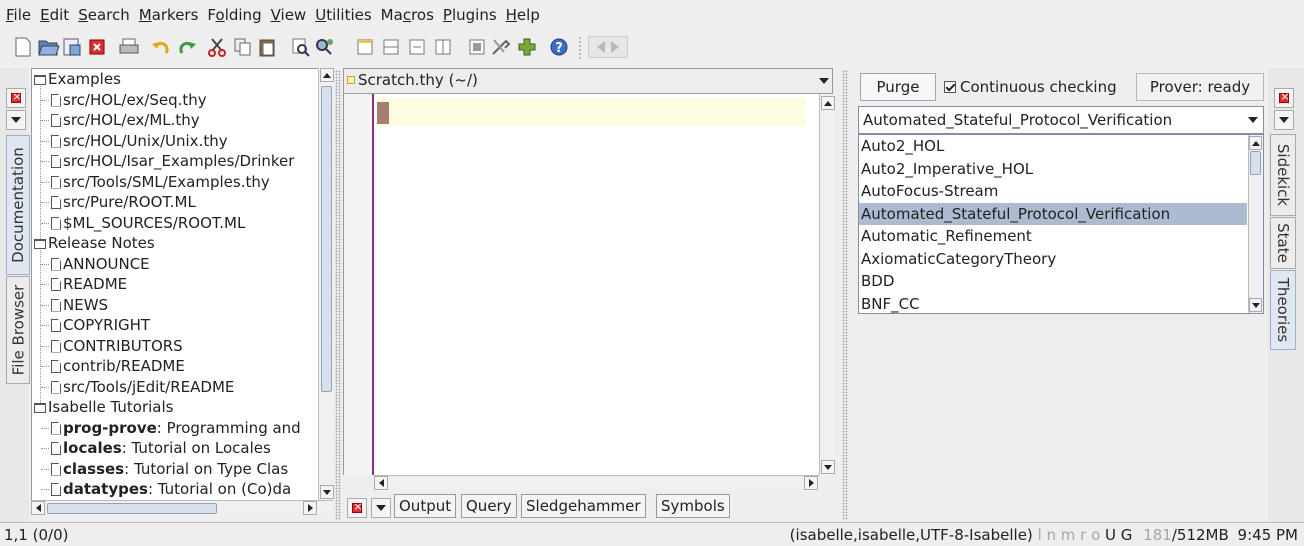 The width and height of the screenshot is (1304, 546). I want to click on editor-vertical-scrollbar, so click(827, 284).